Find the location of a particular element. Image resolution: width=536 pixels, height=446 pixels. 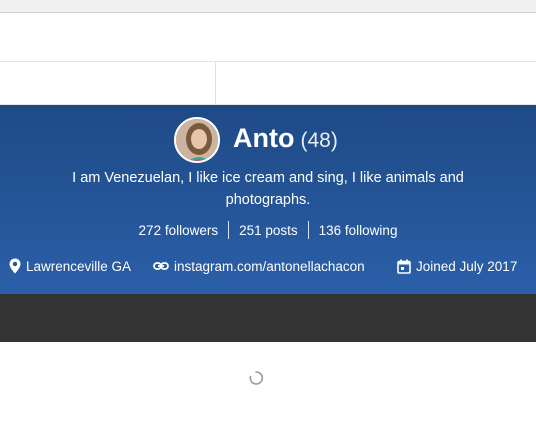

browser-top-strip is located at coordinates (268, 6).